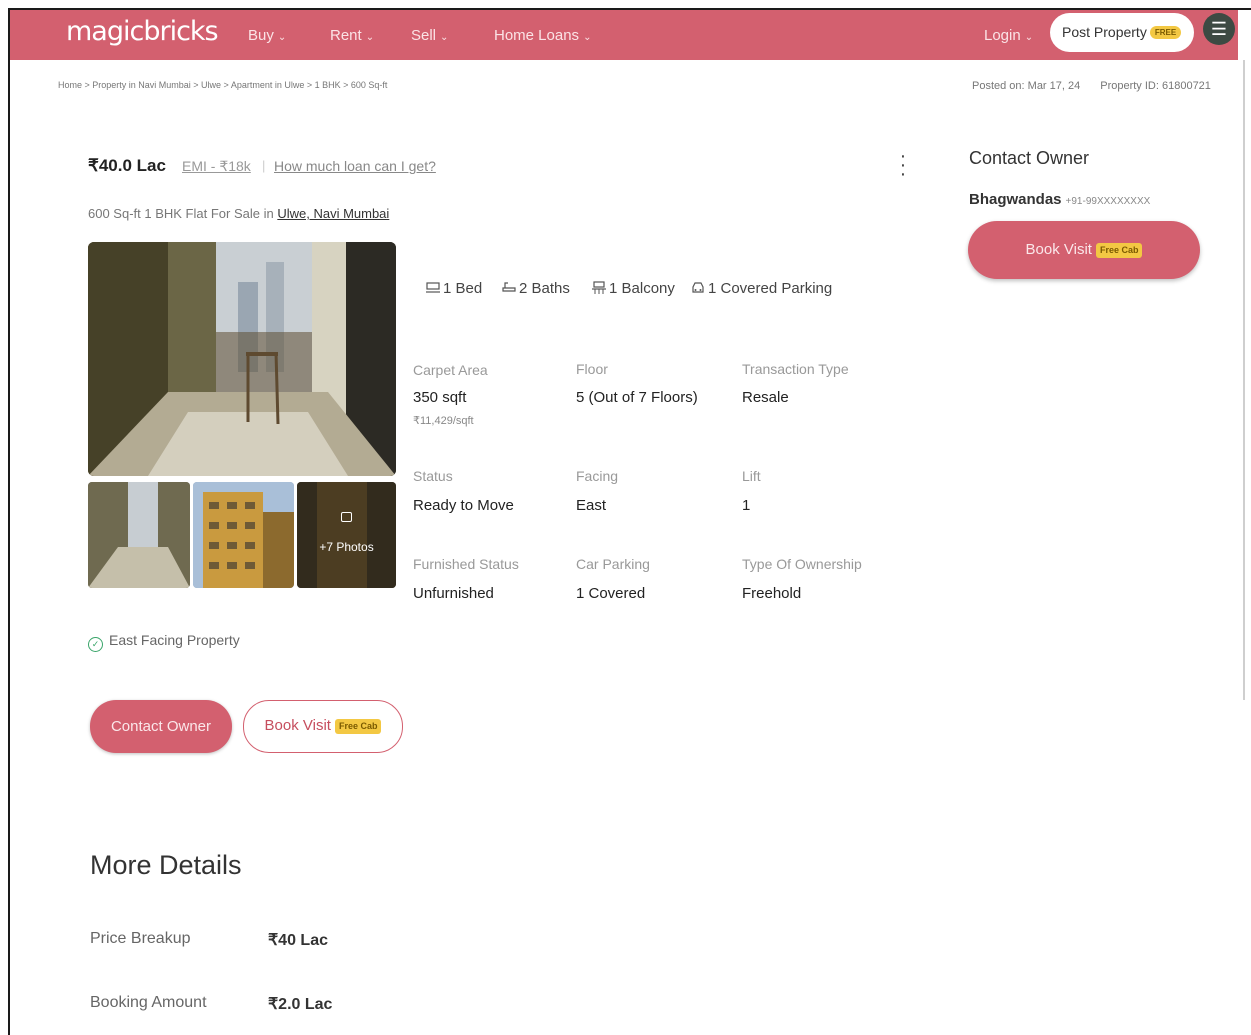  I want to click on more-details-value: ₹40 Lac, so click(298, 940).